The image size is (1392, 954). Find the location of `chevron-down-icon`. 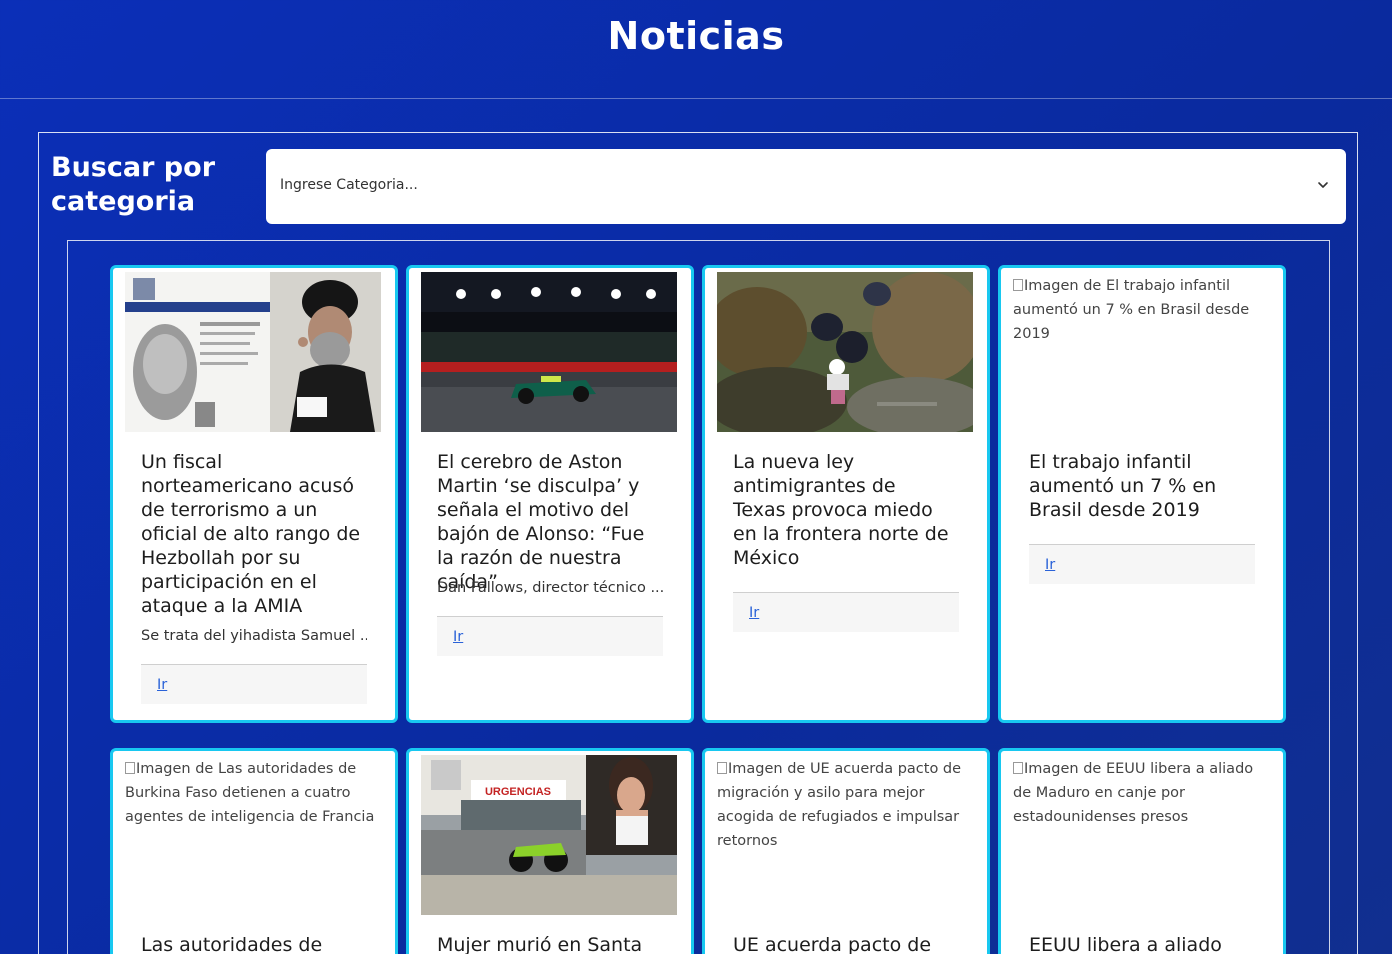

chevron-down-icon is located at coordinates (1323, 185).